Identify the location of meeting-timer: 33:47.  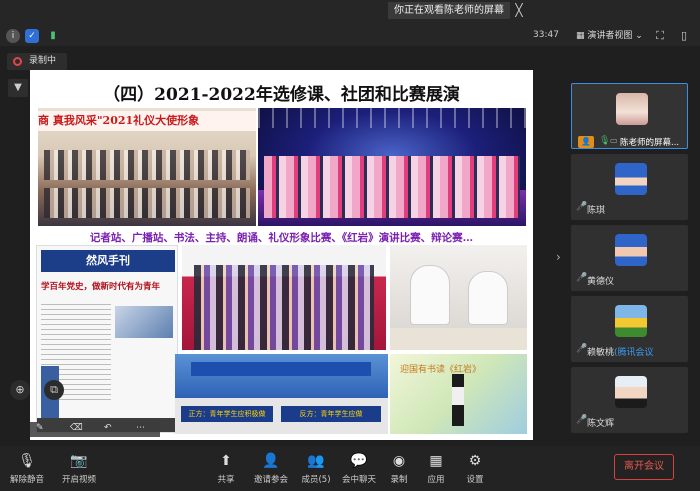
(546, 35).